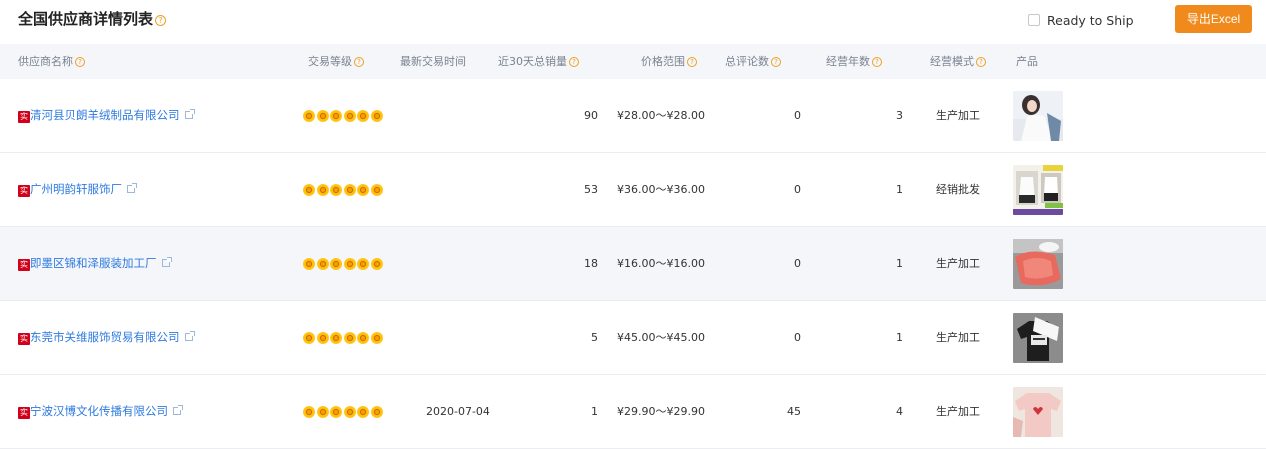  I want to click on supplier-link: 实广州明韵轩服饰厂, so click(77, 189).